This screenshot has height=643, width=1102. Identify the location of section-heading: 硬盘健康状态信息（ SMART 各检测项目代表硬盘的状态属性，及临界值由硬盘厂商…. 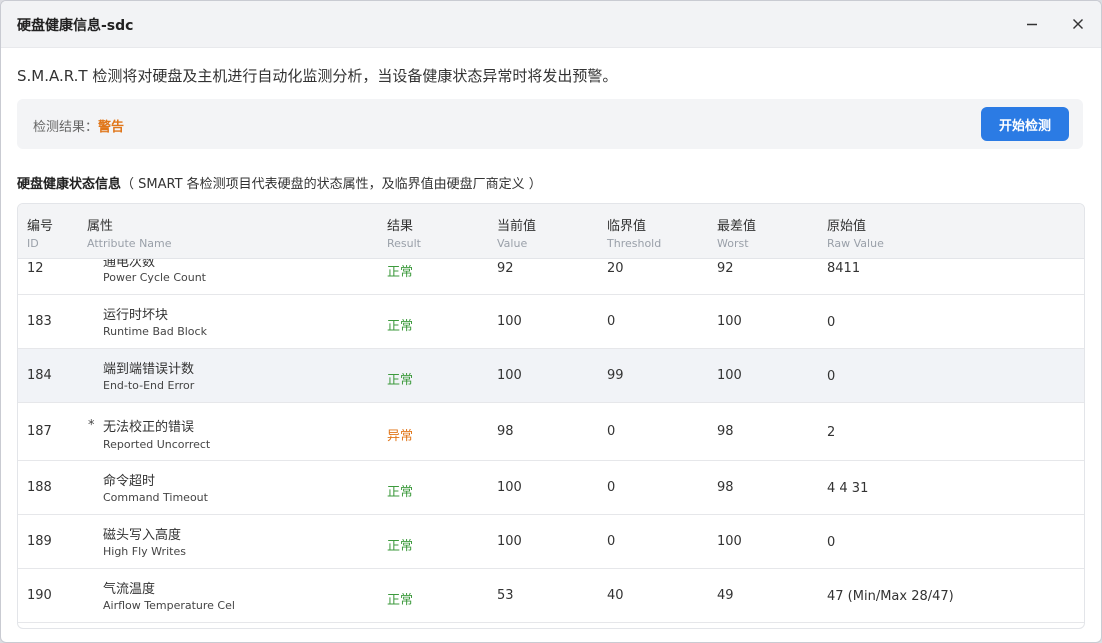
(279, 182).